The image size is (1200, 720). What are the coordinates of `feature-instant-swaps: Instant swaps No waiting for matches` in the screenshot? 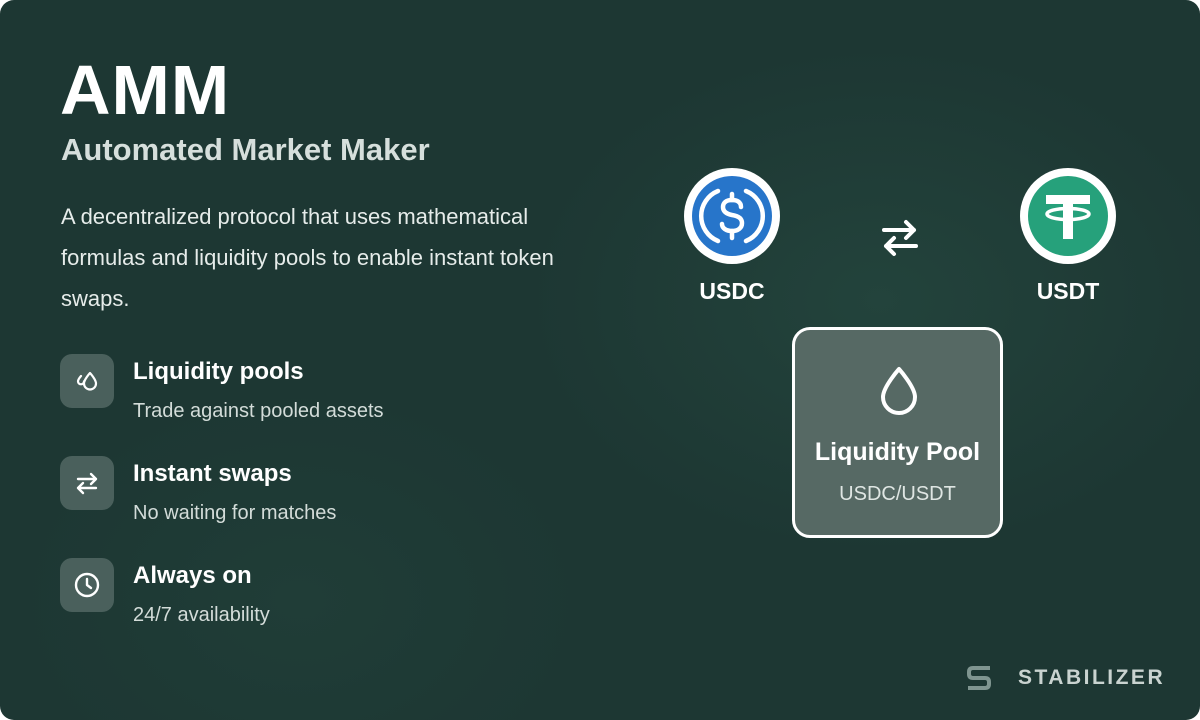 It's located at (310, 491).